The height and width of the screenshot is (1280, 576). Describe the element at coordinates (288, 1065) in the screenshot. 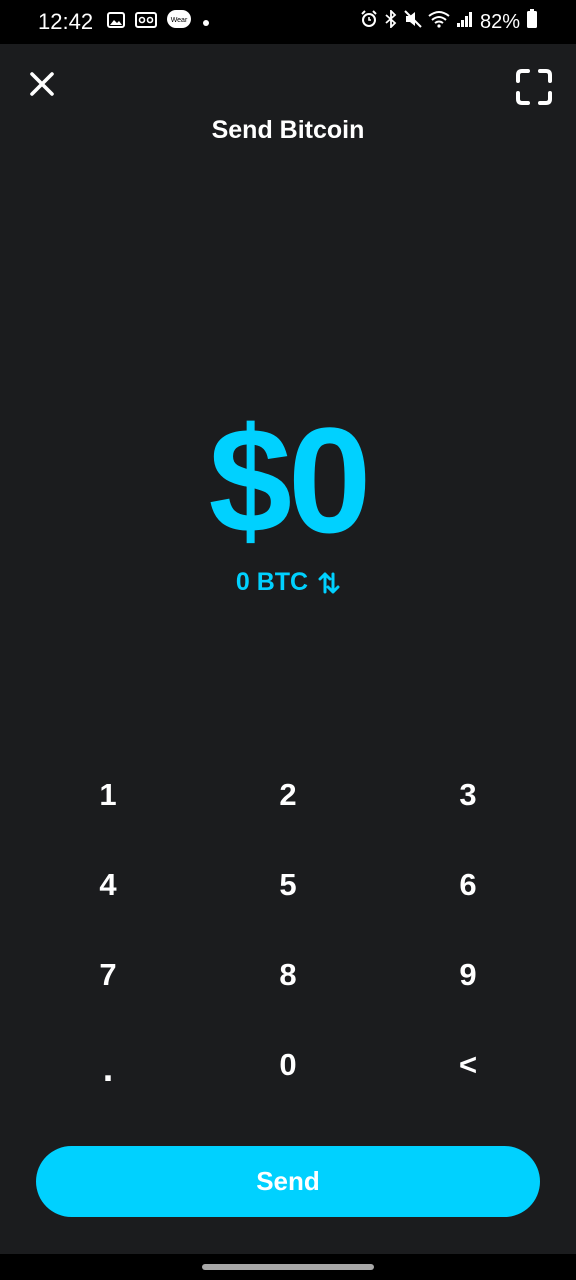

I see `key-0: 0` at that location.